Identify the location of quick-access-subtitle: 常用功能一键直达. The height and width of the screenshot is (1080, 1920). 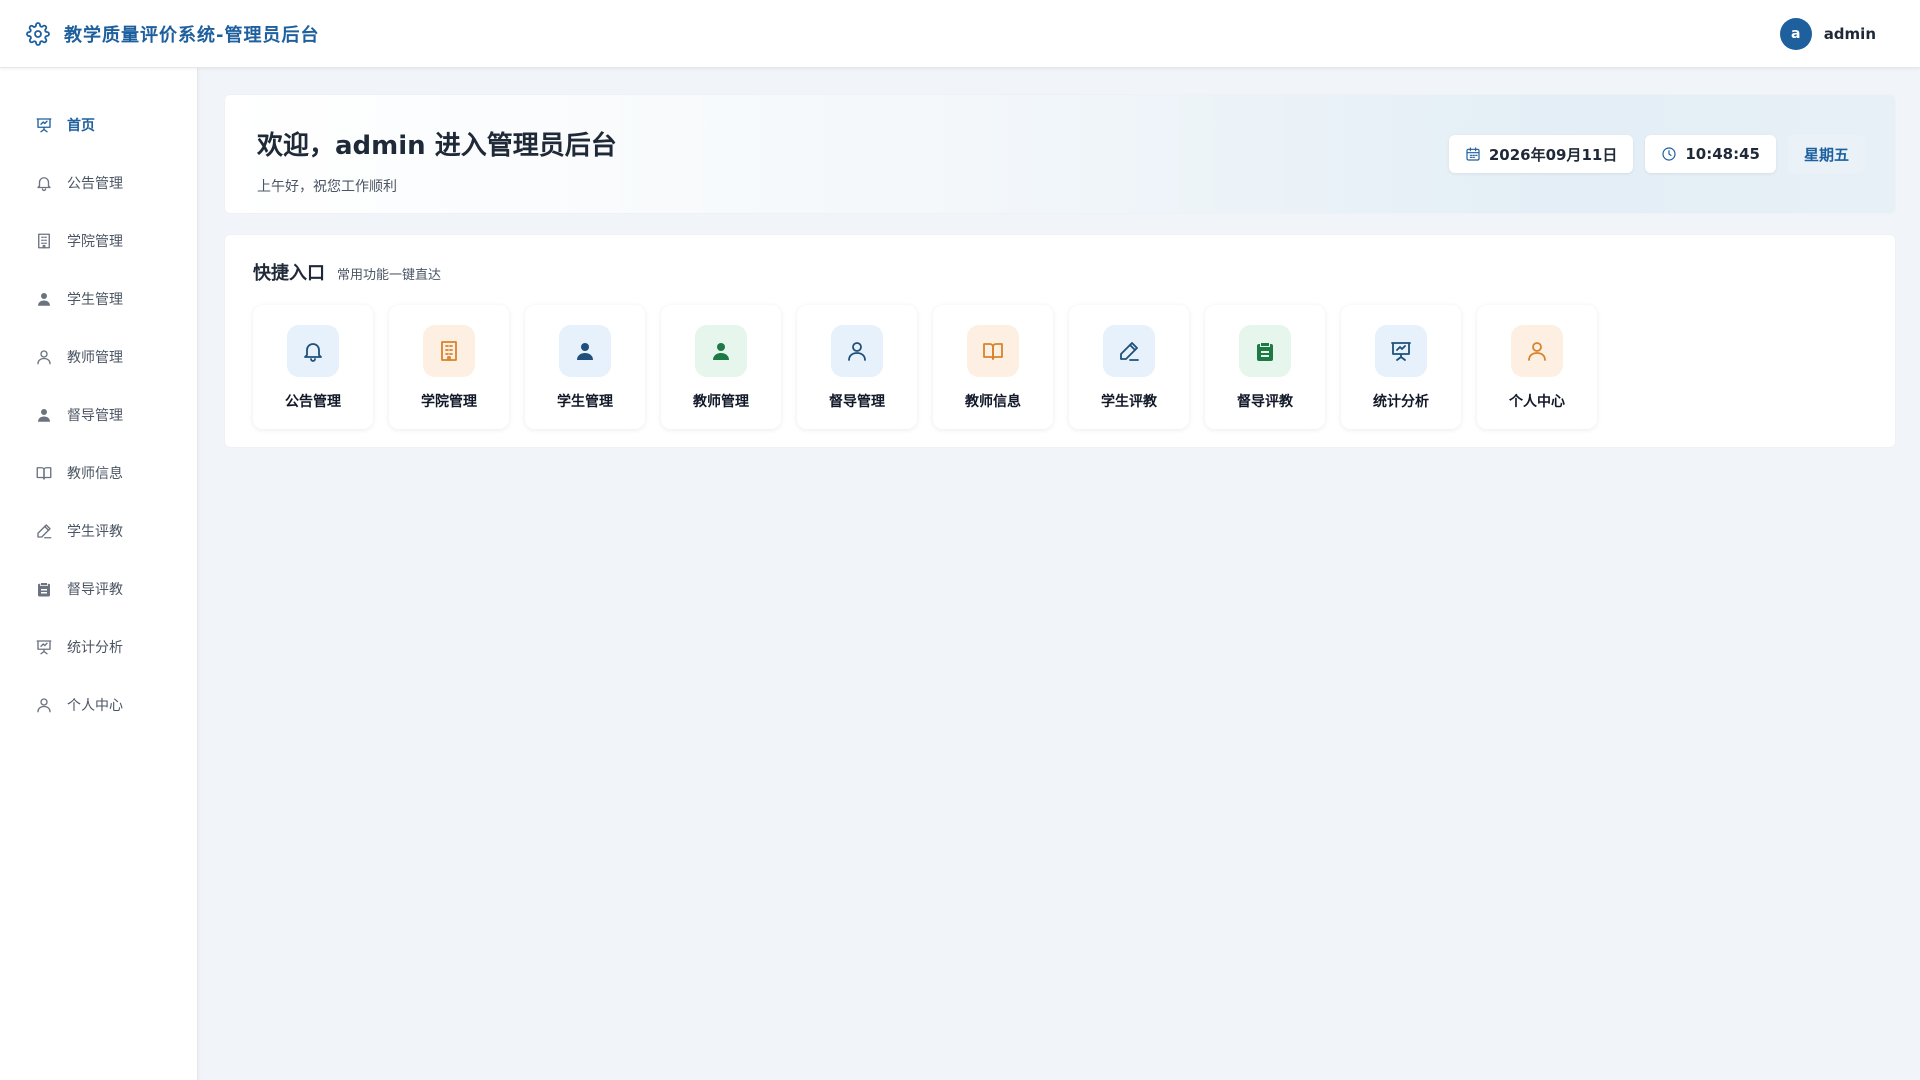
(389, 275).